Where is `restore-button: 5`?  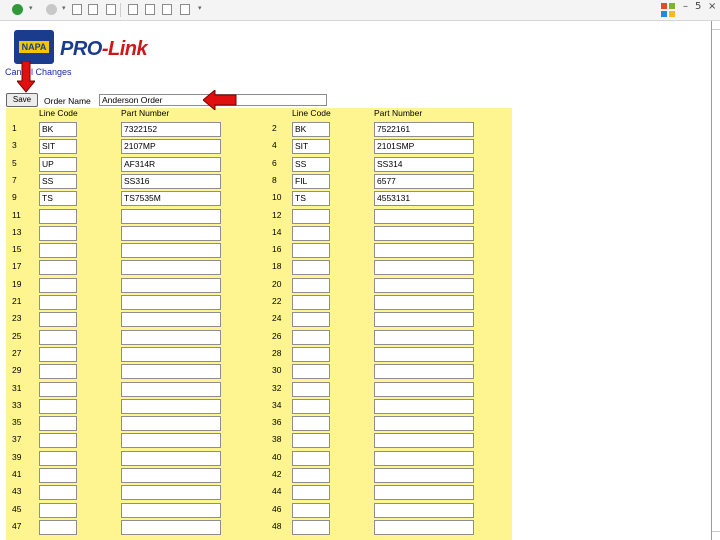
restore-button: 5 is located at coordinates (698, 6).